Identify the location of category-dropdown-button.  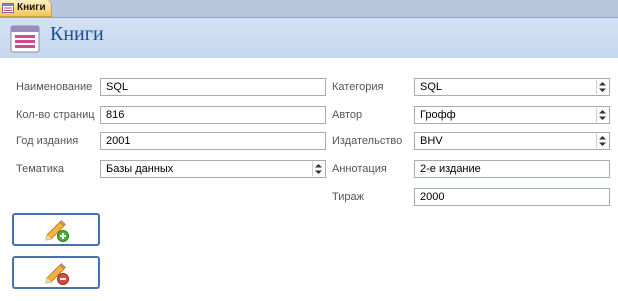
(602, 87).